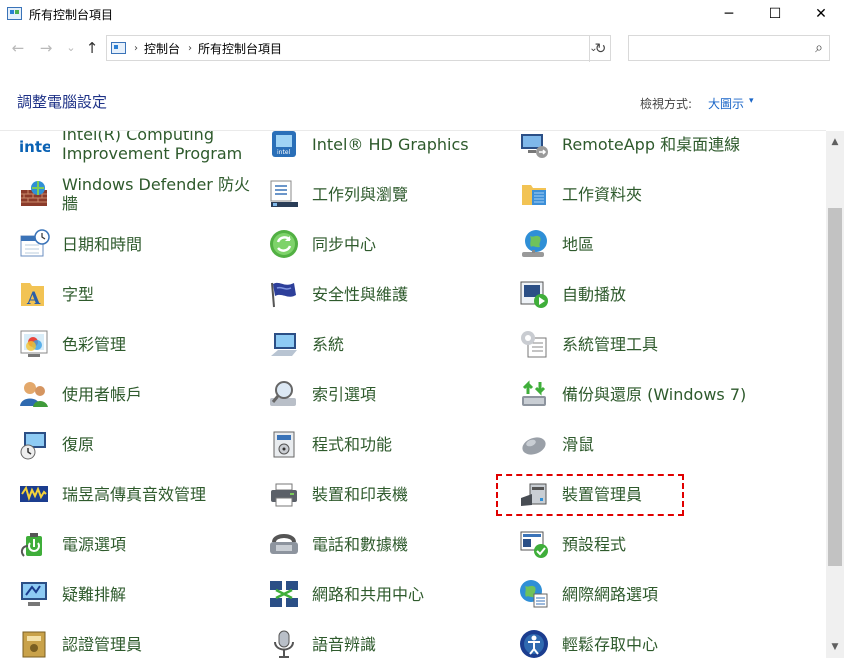  What do you see at coordinates (602, 494) in the screenshot?
I see `control-panel-item-label: 裝置管理員` at bounding box center [602, 494].